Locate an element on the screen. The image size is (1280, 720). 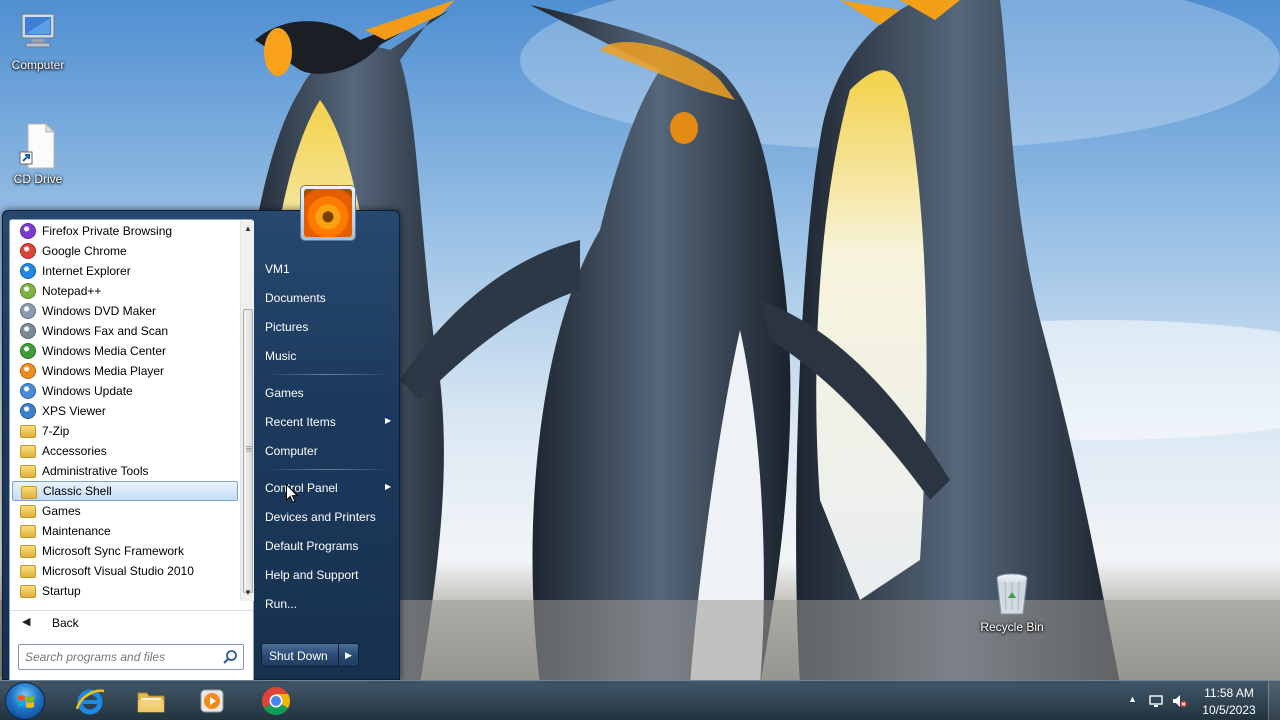
computer-icon is located at coordinates (38, 32).